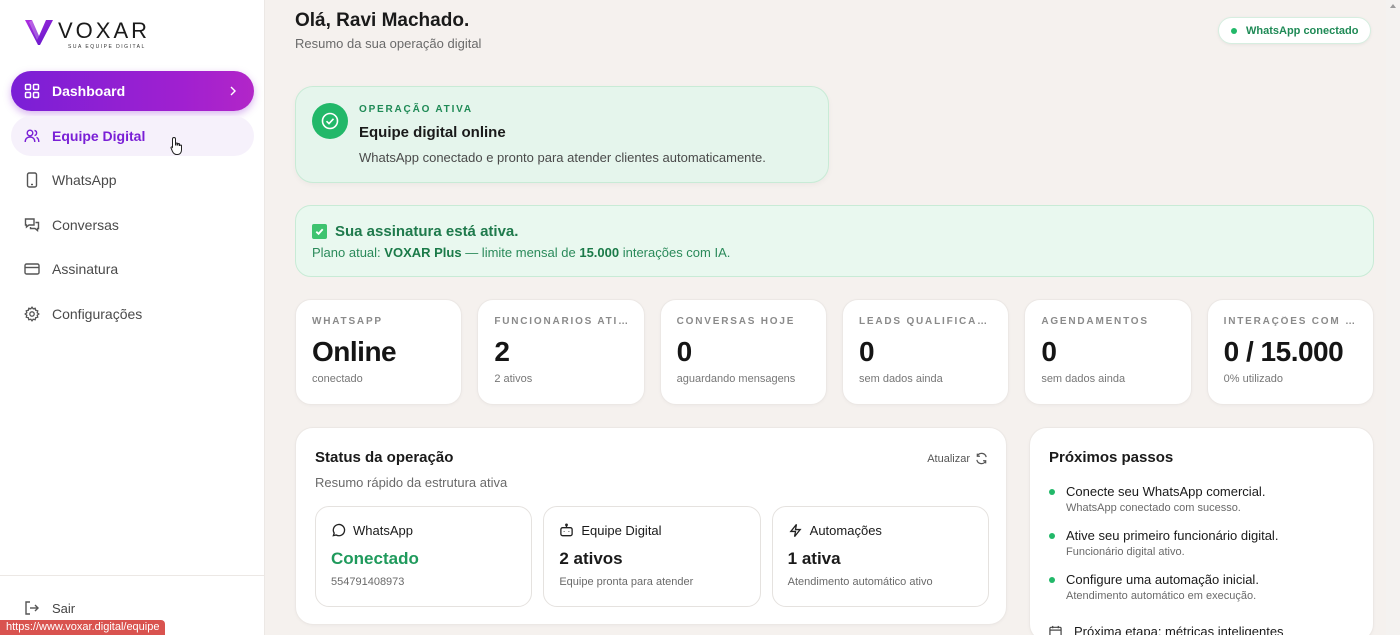 The image size is (1400, 635). I want to click on sidebar-item-conversas: Conversas, so click(132, 225).